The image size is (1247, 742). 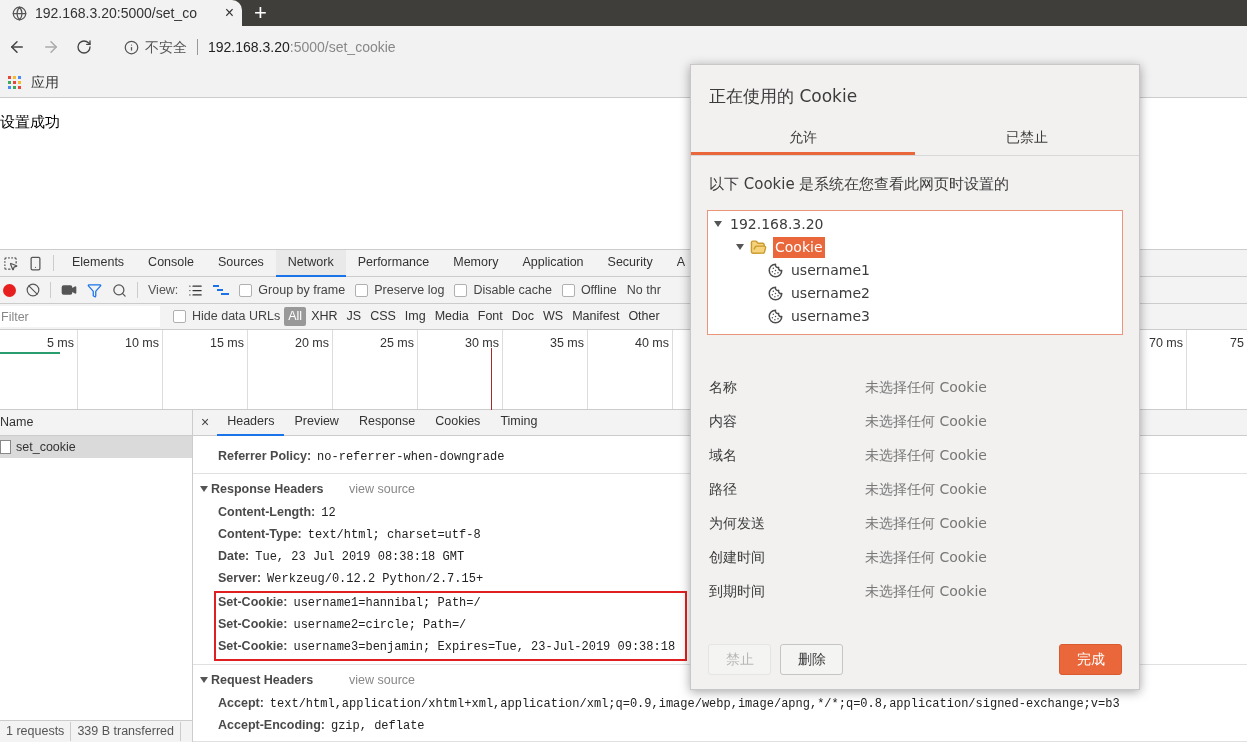 What do you see at coordinates (484, 647) in the screenshot?
I see `header-value: username3=benjamin; Expires=Tue, 23-Jul-2019 09:38:18` at bounding box center [484, 647].